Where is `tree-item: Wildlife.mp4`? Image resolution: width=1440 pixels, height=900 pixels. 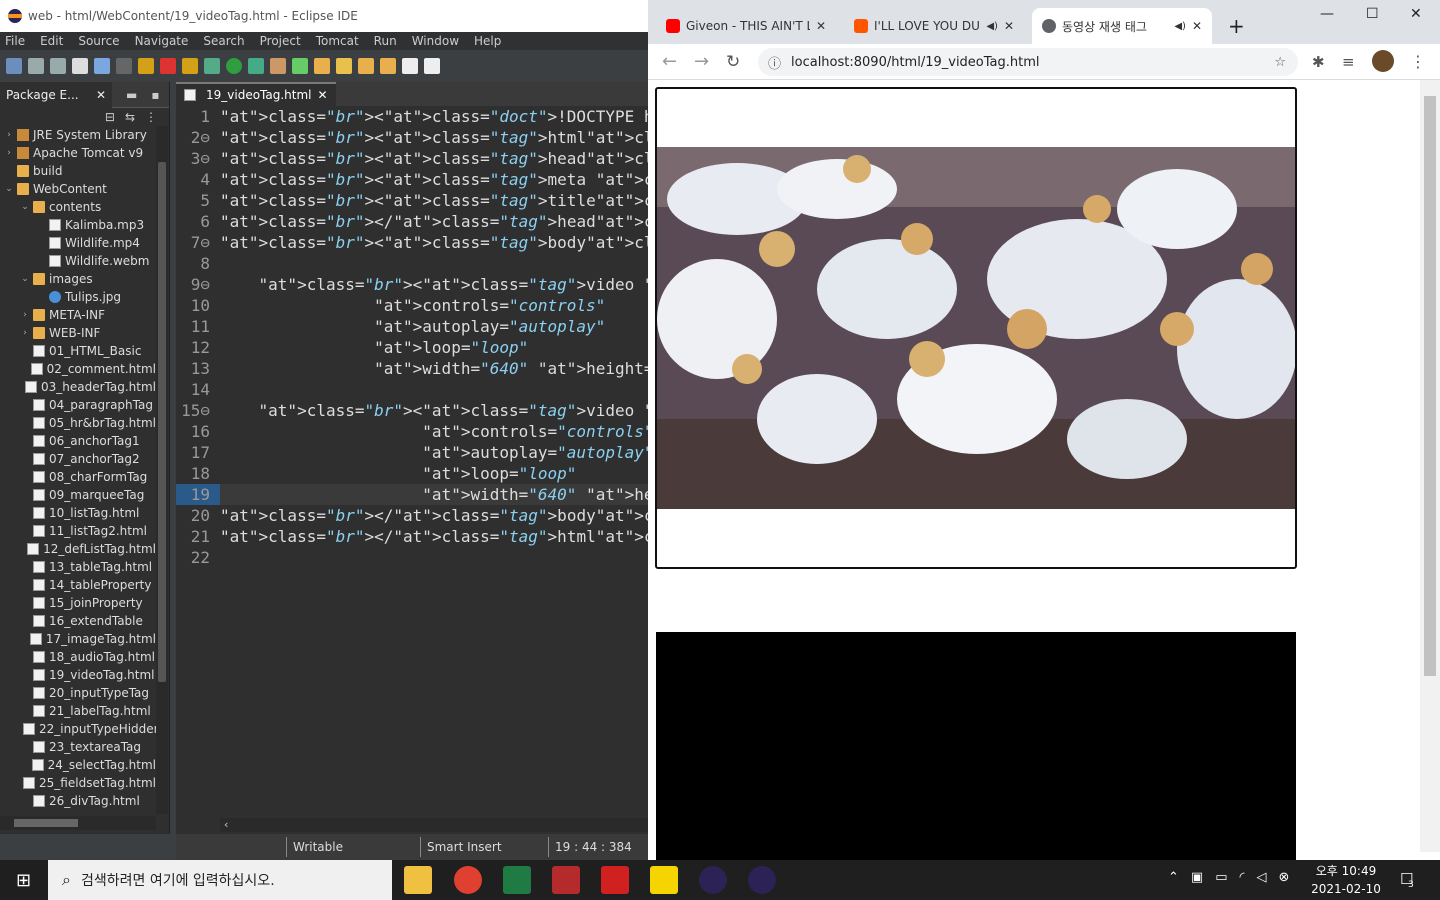
tree-item: Wildlife.mp4 is located at coordinates (78, 243).